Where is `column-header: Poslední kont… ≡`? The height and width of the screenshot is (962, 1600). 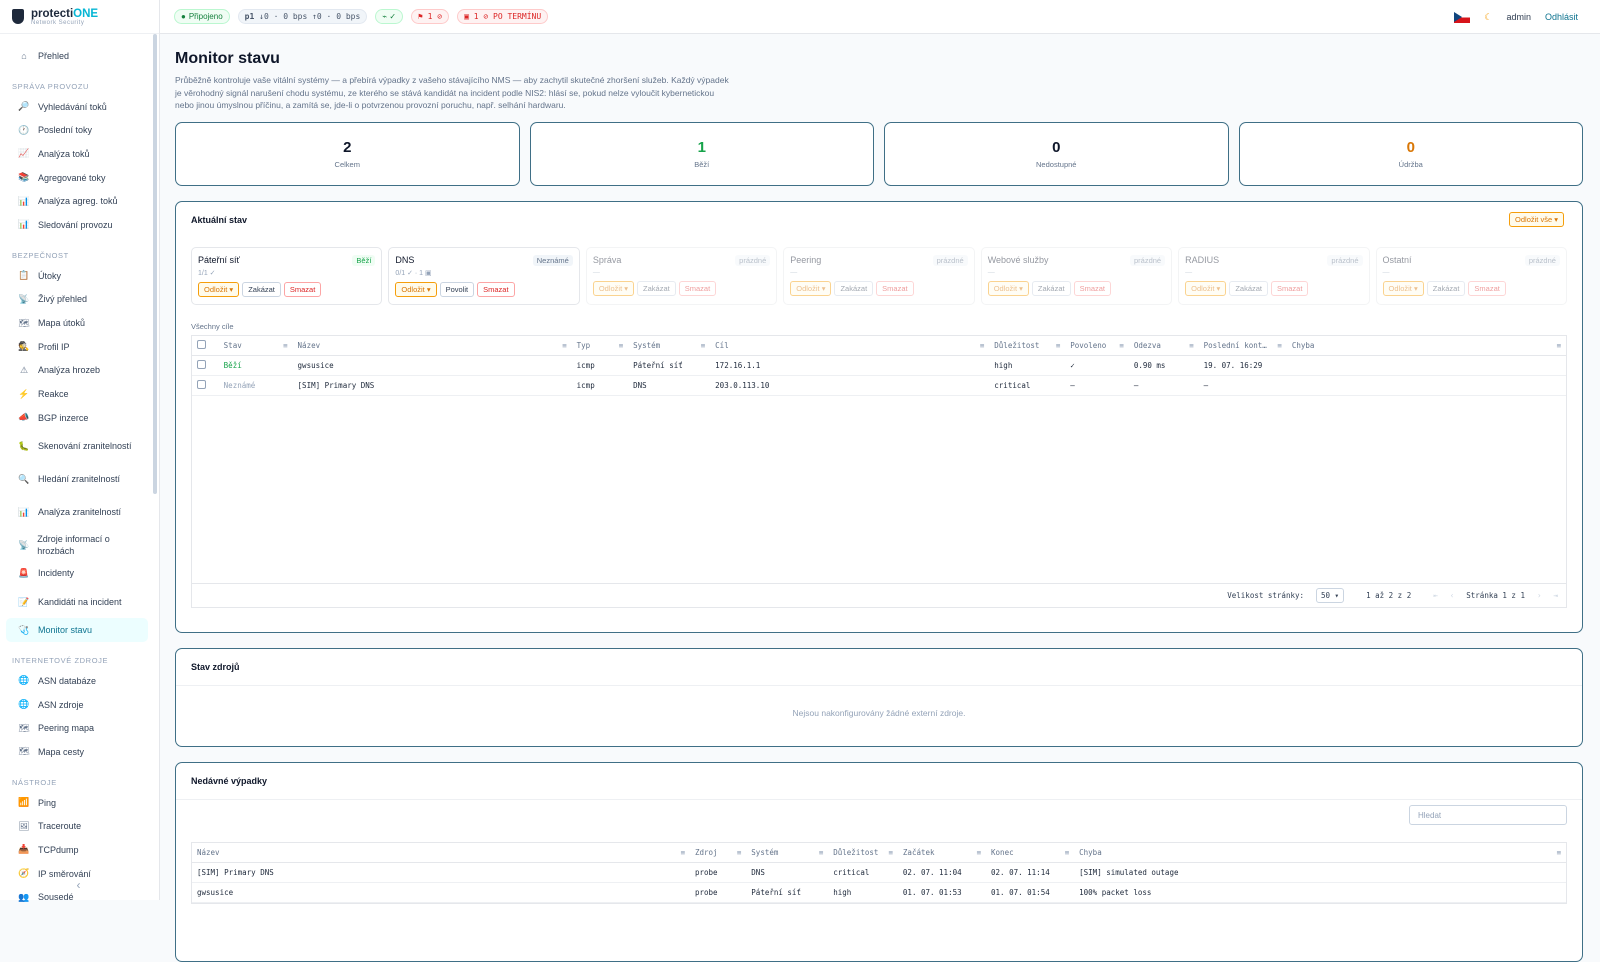
column-header: Poslední kont… ≡ is located at coordinates (1242, 345).